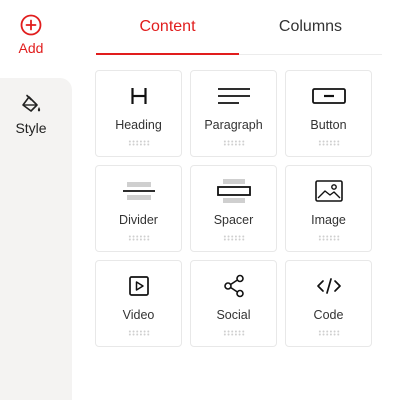  What do you see at coordinates (138, 303) in the screenshot?
I see `block-video: Video` at bounding box center [138, 303].